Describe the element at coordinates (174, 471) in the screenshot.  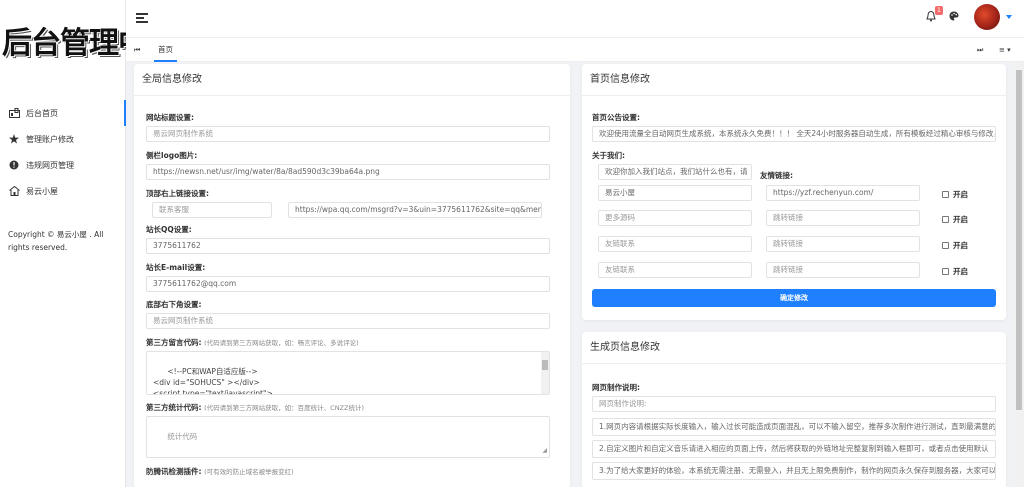
I see `detect-label-text: 防腾讯检测插件:` at that location.